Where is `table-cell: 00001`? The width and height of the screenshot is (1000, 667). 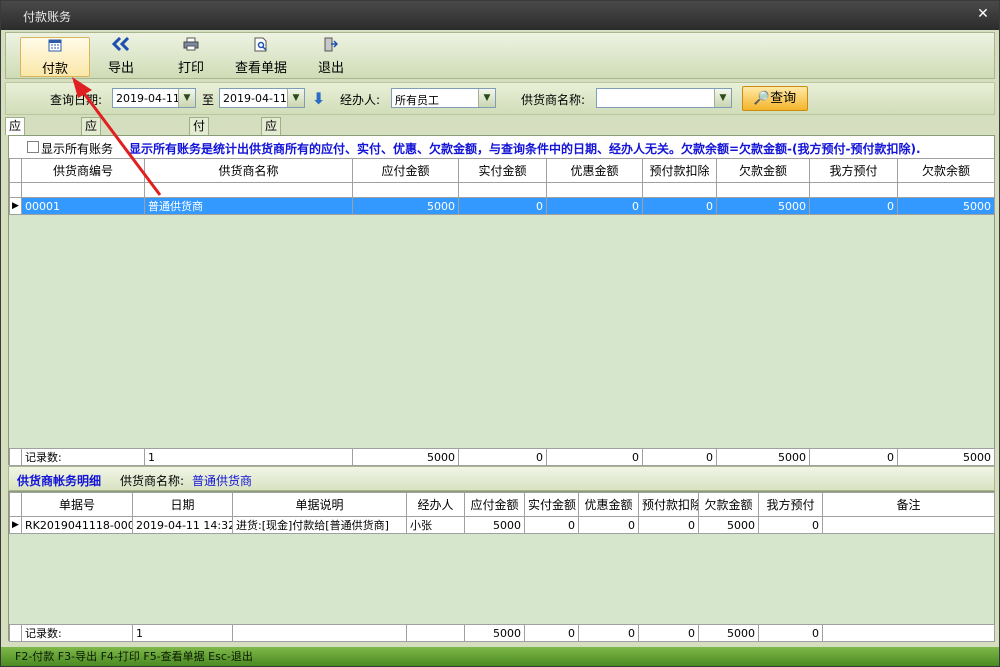 table-cell: 00001 is located at coordinates (83, 206).